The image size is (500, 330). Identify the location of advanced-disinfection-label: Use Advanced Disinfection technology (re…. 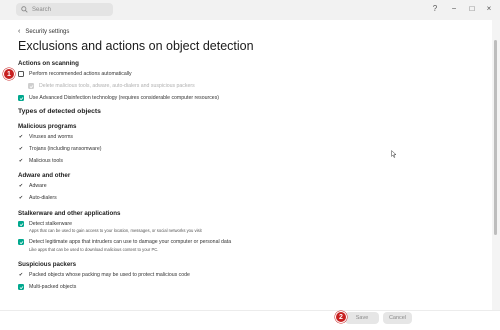
(124, 98).